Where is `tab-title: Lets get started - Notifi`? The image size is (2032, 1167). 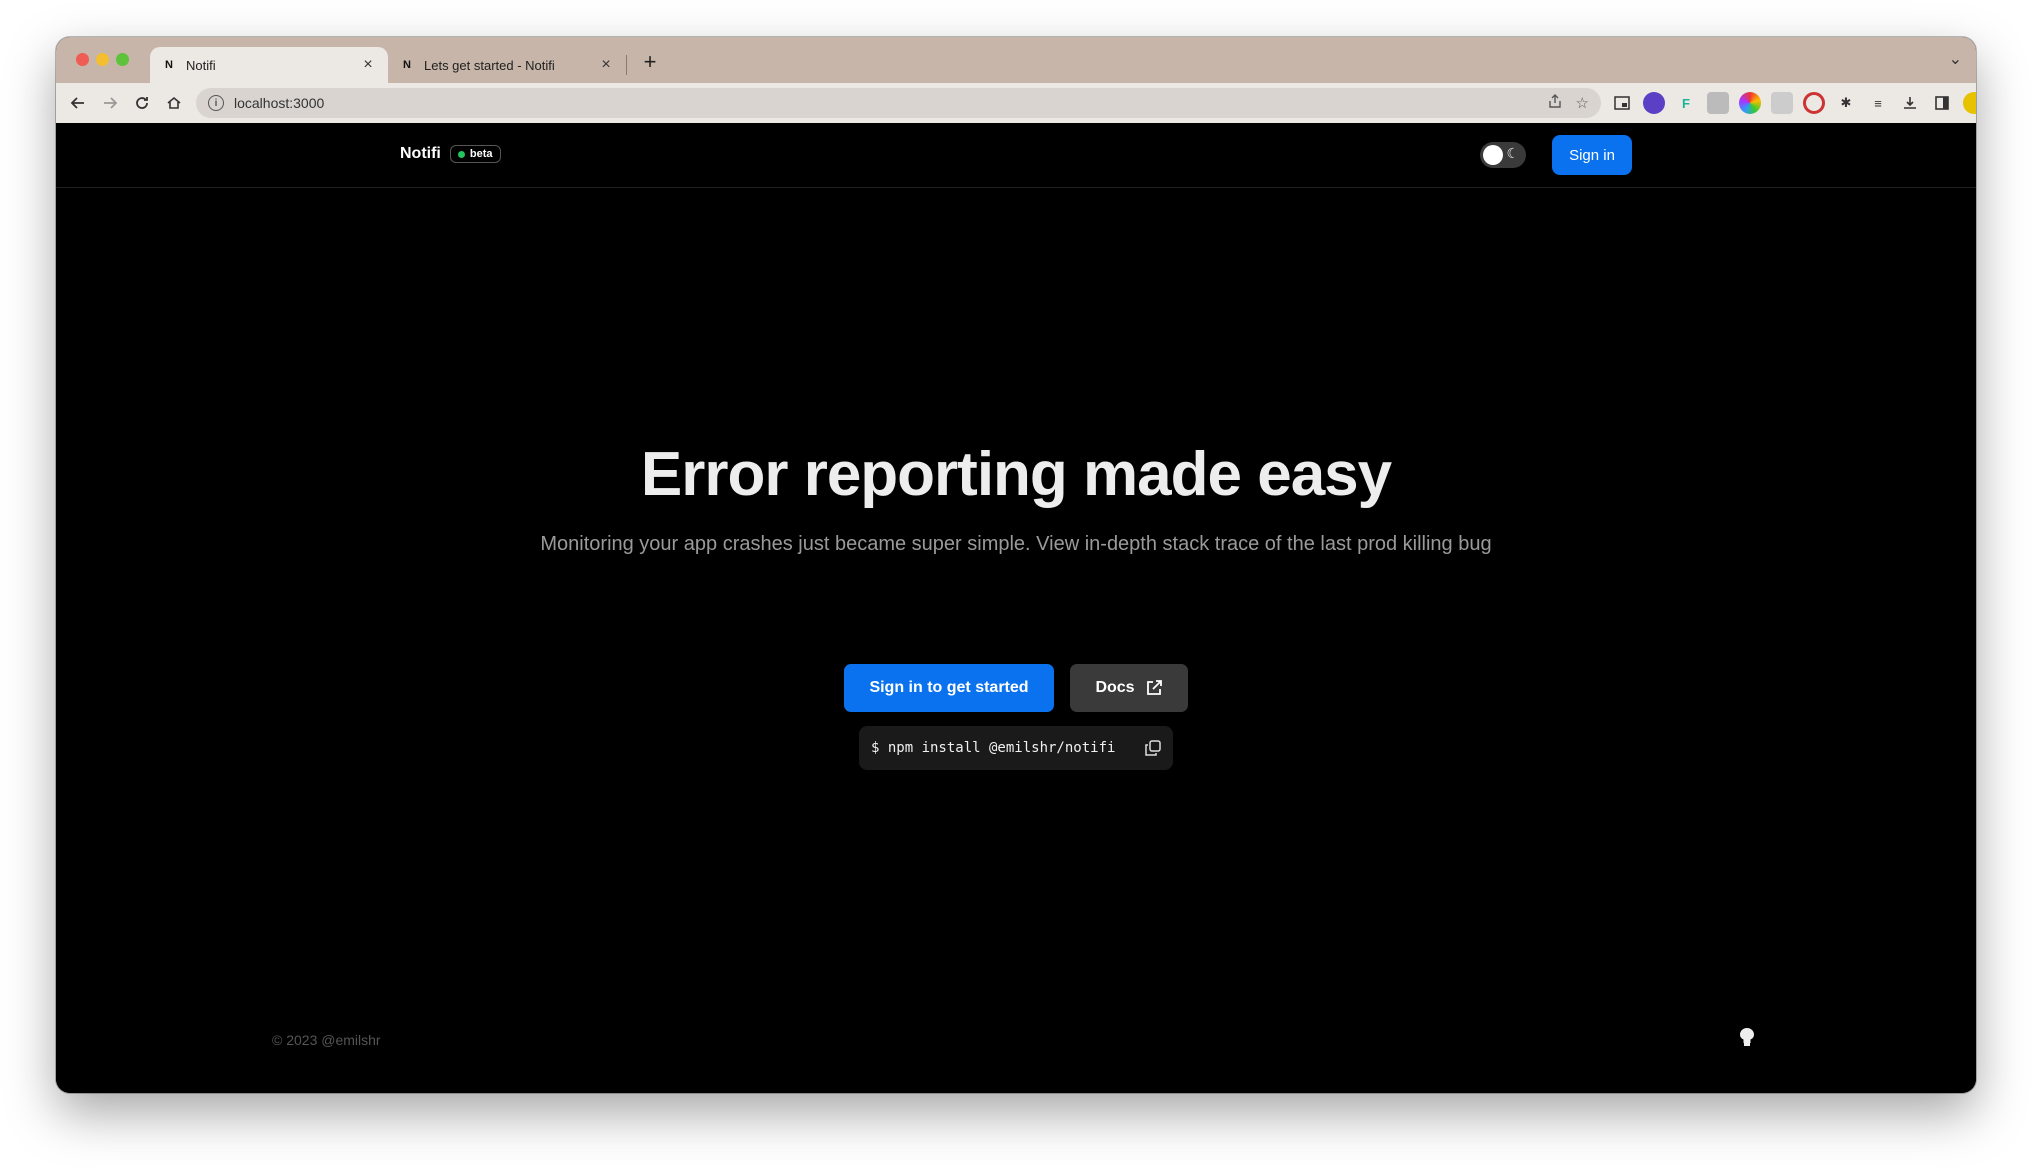
tab-title: Lets get started - Notifi is located at coordinates (489, 65).